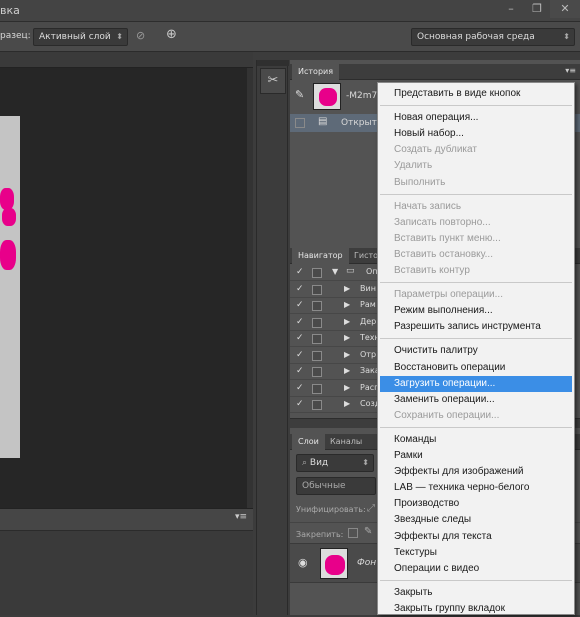  What do you see at coordinates (333, 356) in the screenshot?
I see `action-row: ✓ ▶ Отр` at bounding box center [333, 356].